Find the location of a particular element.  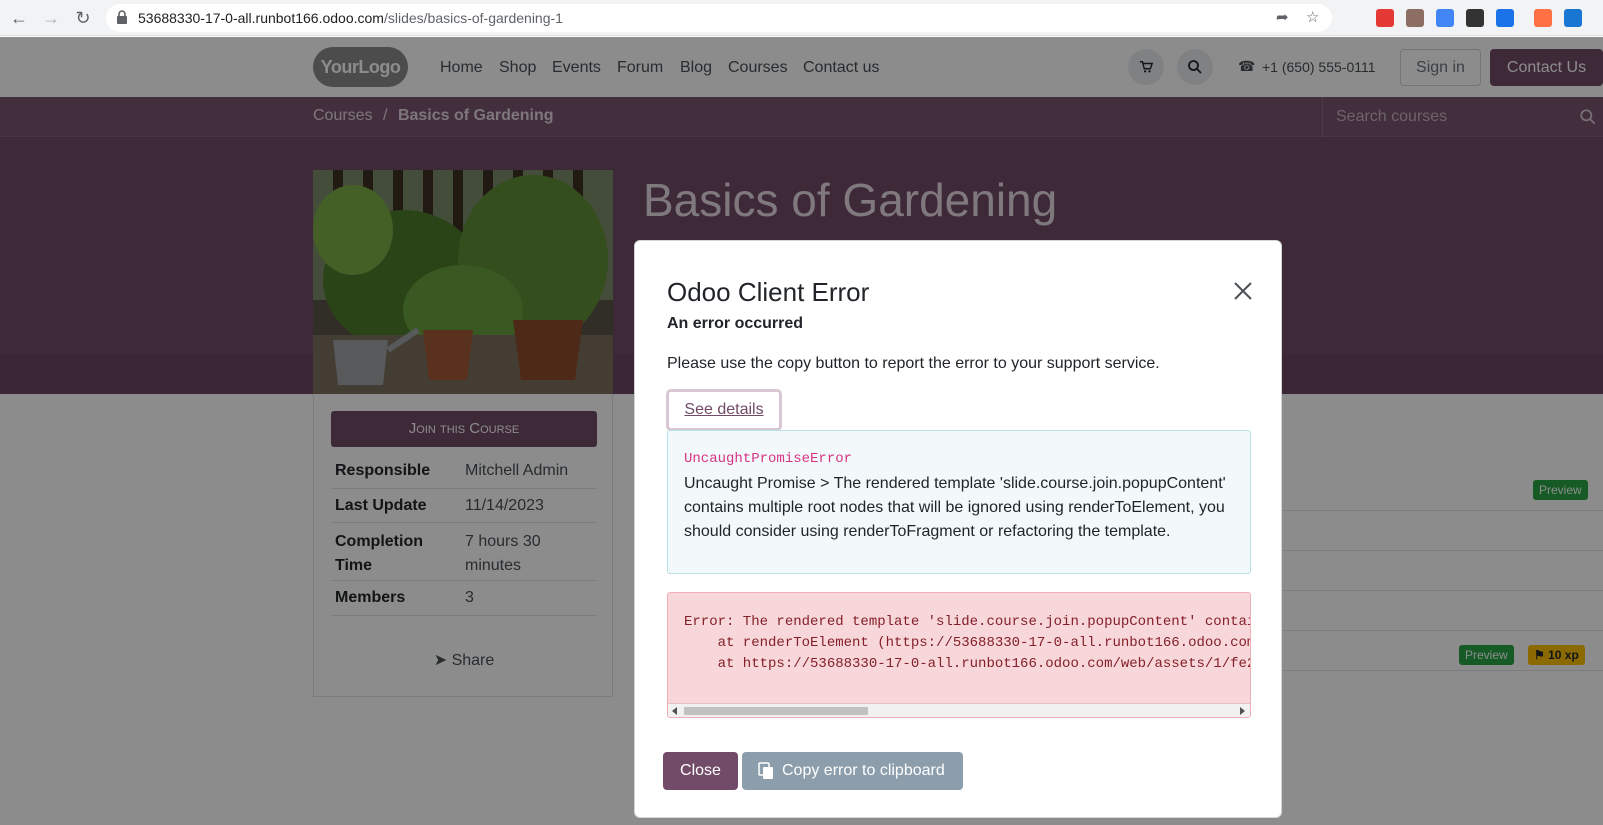

adblock-extension-icon is located at coordinates (1385, 18).